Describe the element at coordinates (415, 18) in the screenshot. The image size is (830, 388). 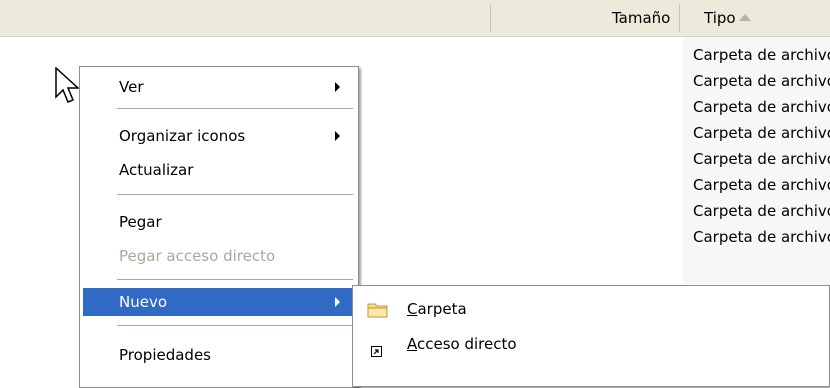
I see `column-header: Tamaño Tipo` at that location.